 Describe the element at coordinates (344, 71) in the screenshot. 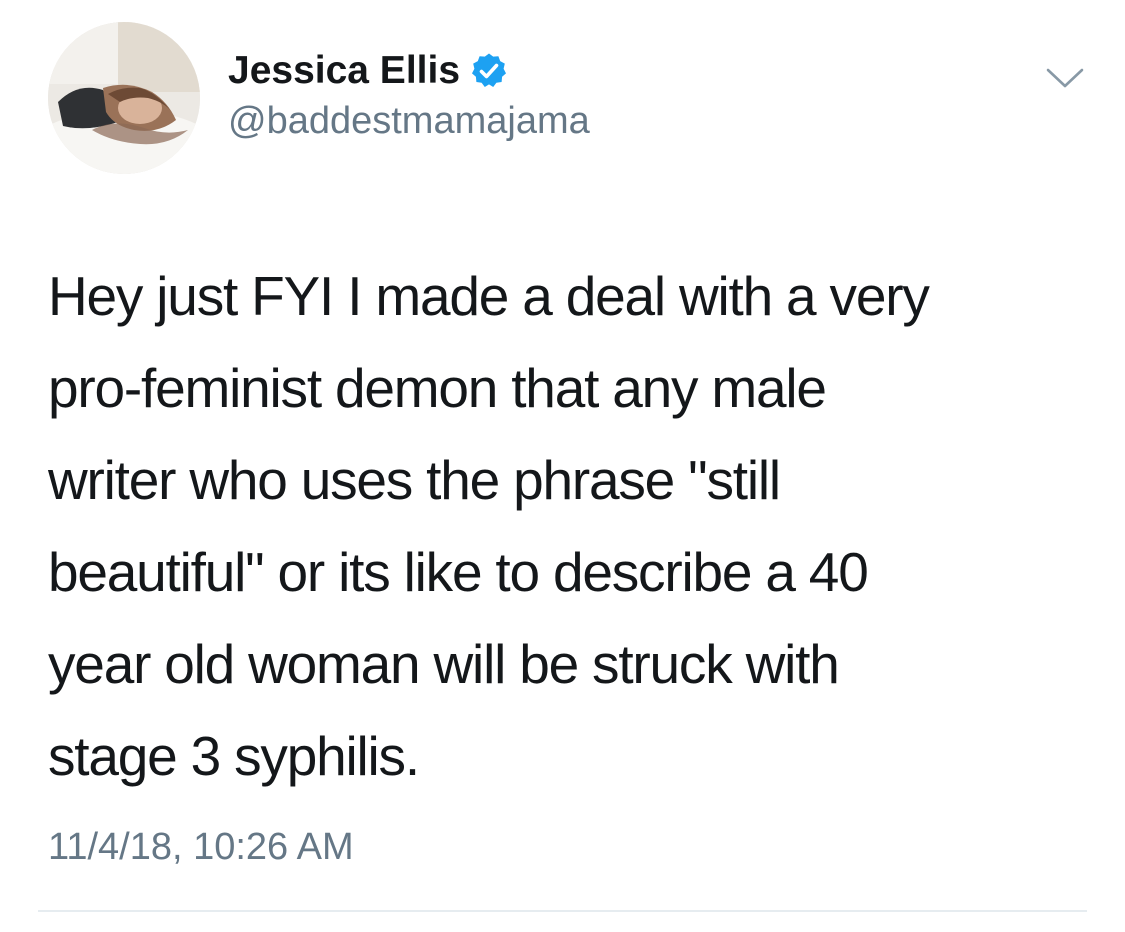

I see `author-display-name: Jessica Ellis` at that location.